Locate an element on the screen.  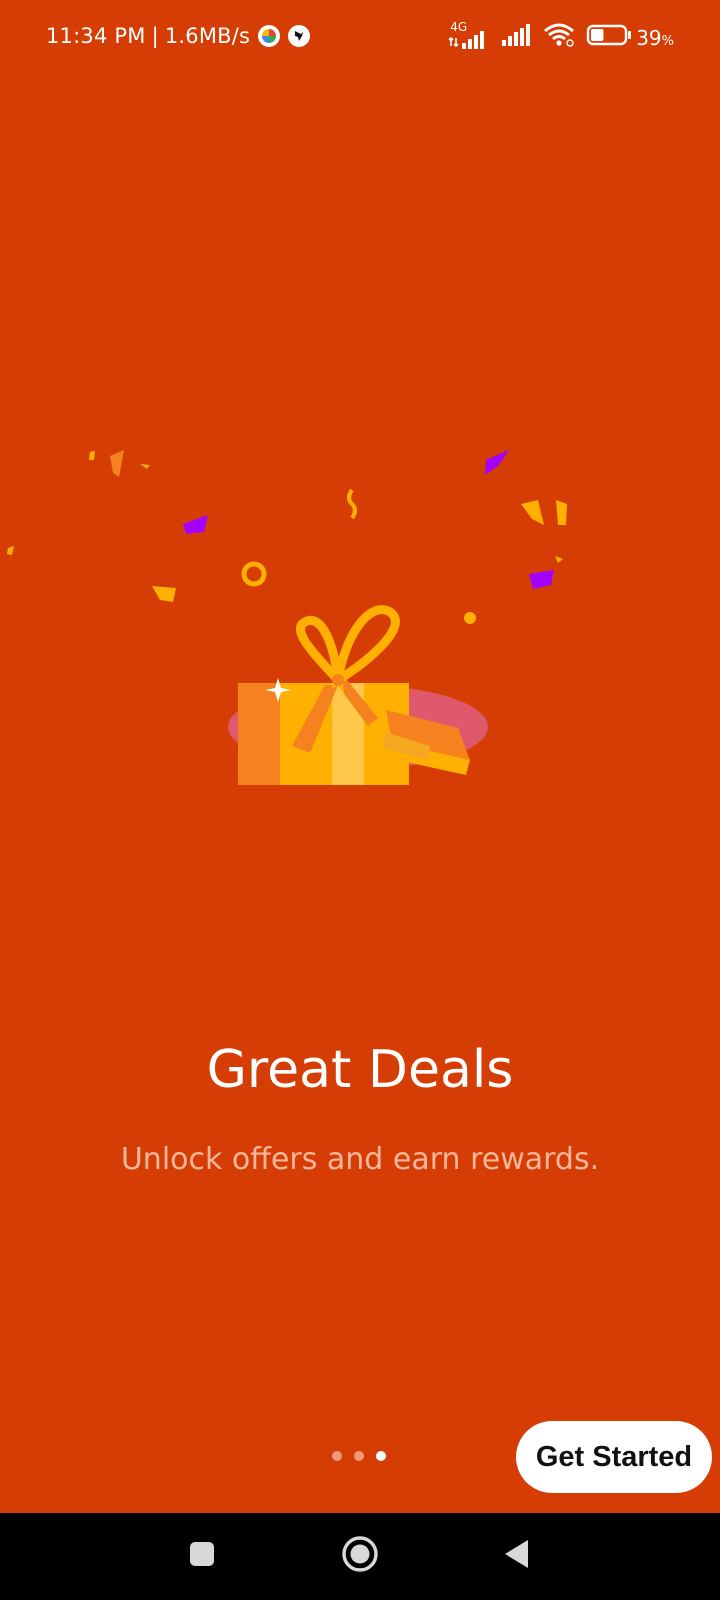
recents-button is located at coordinates (202, 1556).